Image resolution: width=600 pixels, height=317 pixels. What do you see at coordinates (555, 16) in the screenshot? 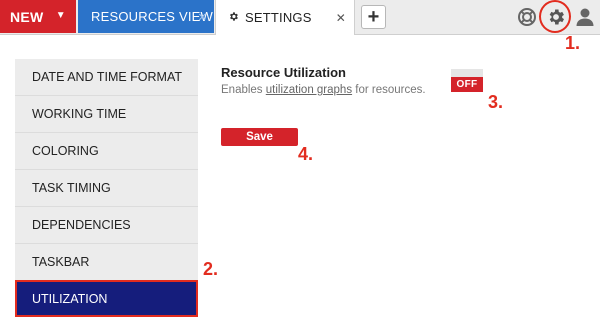
I see `settings-highlight-ring` at bounding box center [555, 16].